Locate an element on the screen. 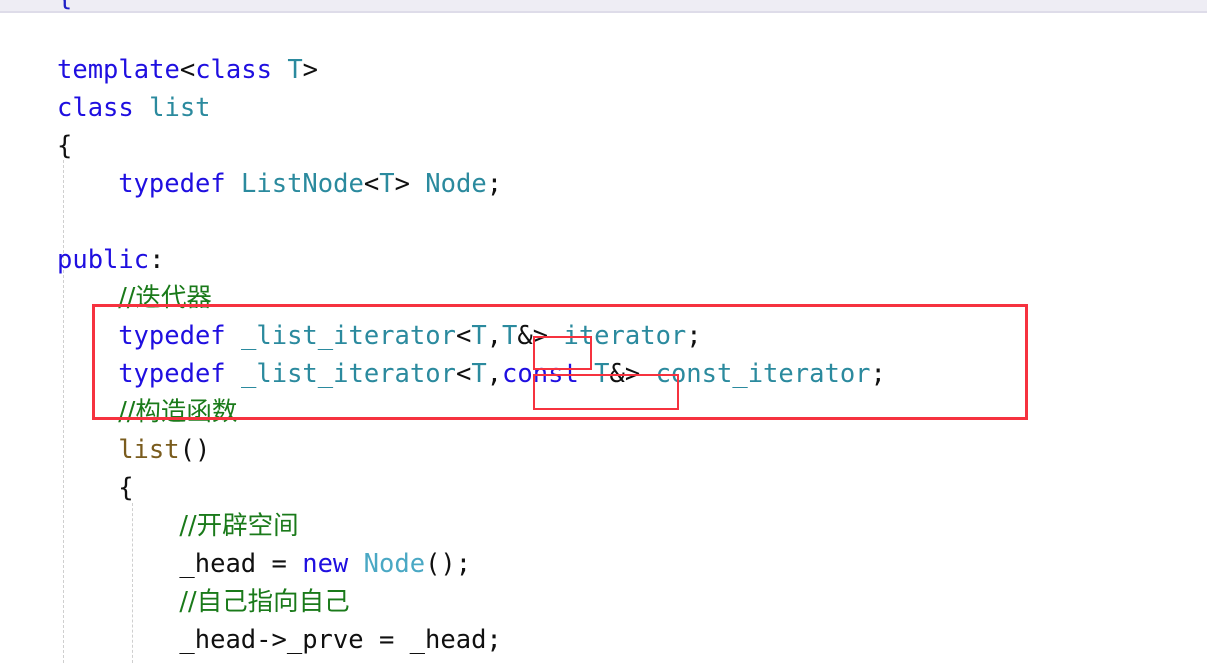 This screenshot has width=1207, height=663. code-line: //构造函数 is located at coordinates (177, 412).